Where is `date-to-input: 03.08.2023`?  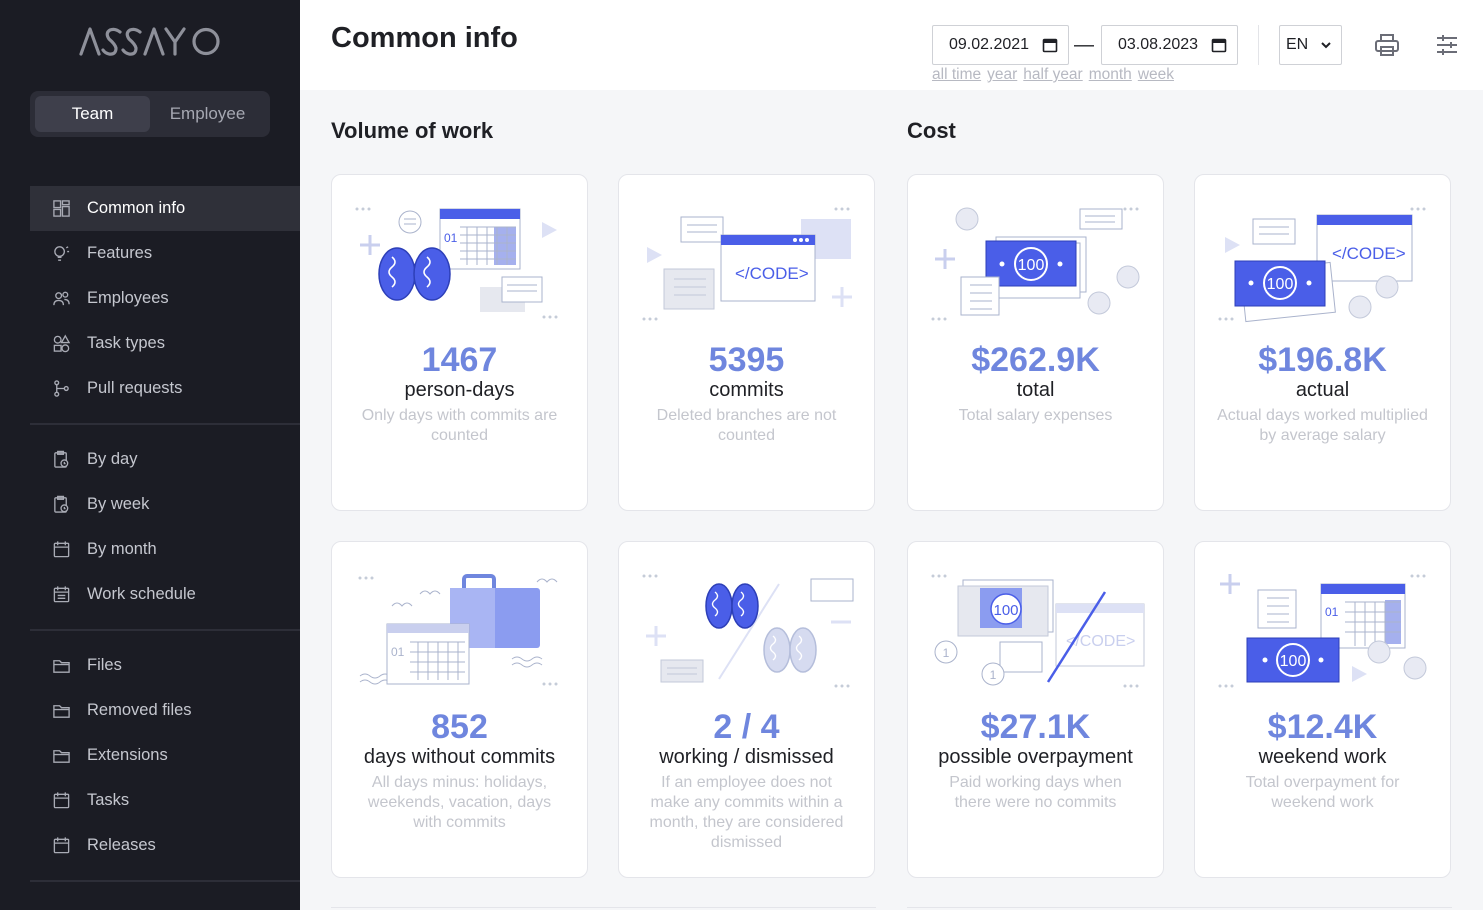
date-to-input: 03.08.2023 is located at coordinates (1169, 45).